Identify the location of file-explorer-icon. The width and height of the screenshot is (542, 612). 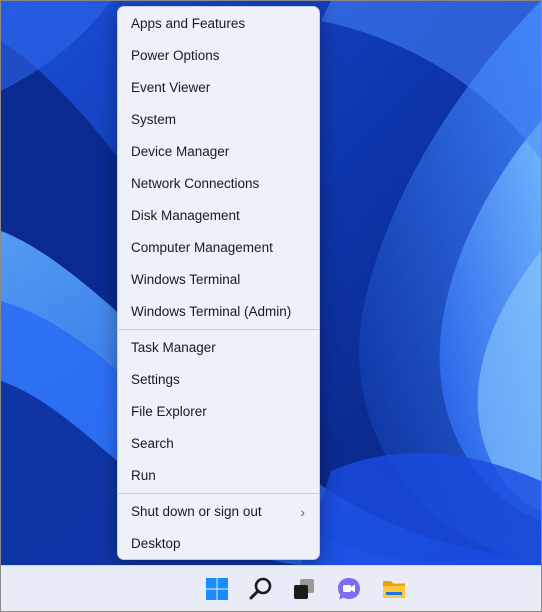
(394, 589).